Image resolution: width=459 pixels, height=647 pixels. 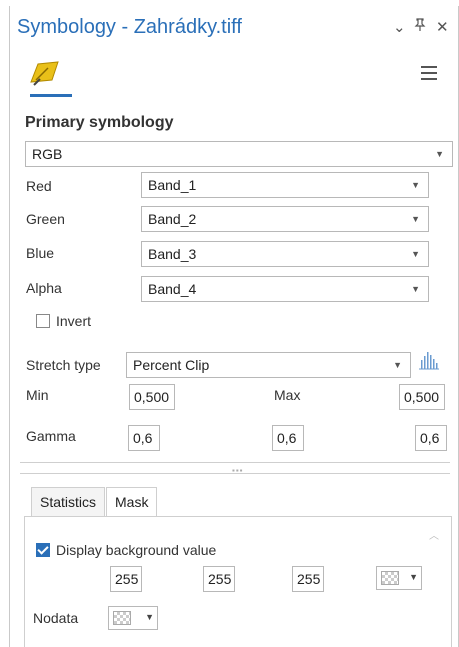 I want to click on band-value-red: Band_1, so click(x=172, y=185).